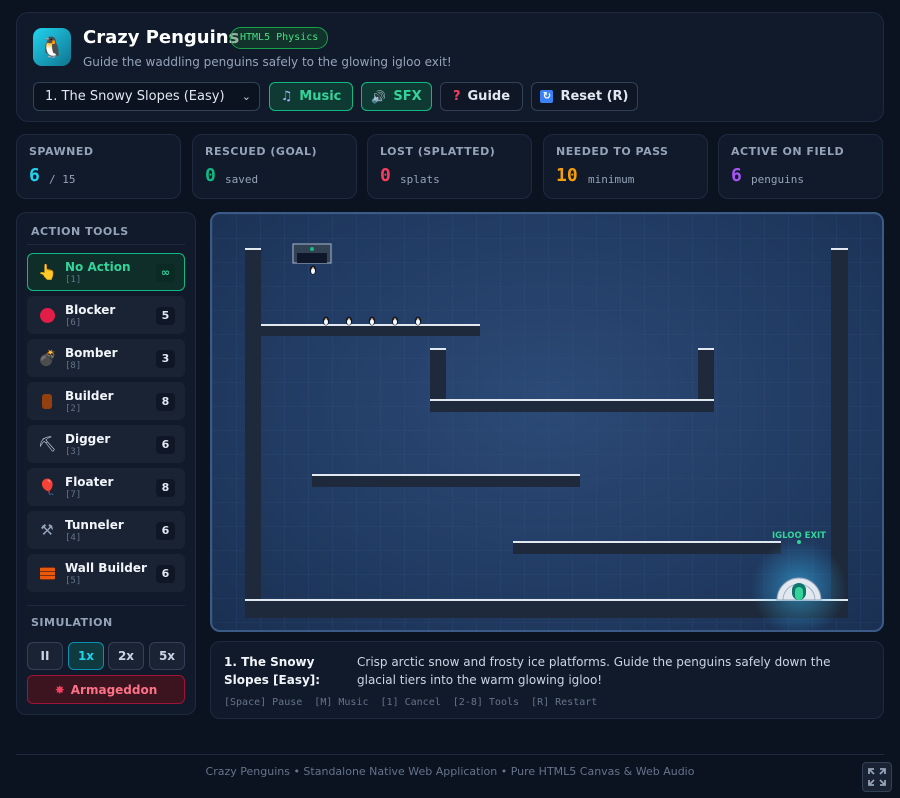 Image resolution: width=900 pixels, height=798 pixels. What do you see at coordinates (98, 267) in the screenshot?
I see `tool-name: No Action` at bounding box center [98, 267].